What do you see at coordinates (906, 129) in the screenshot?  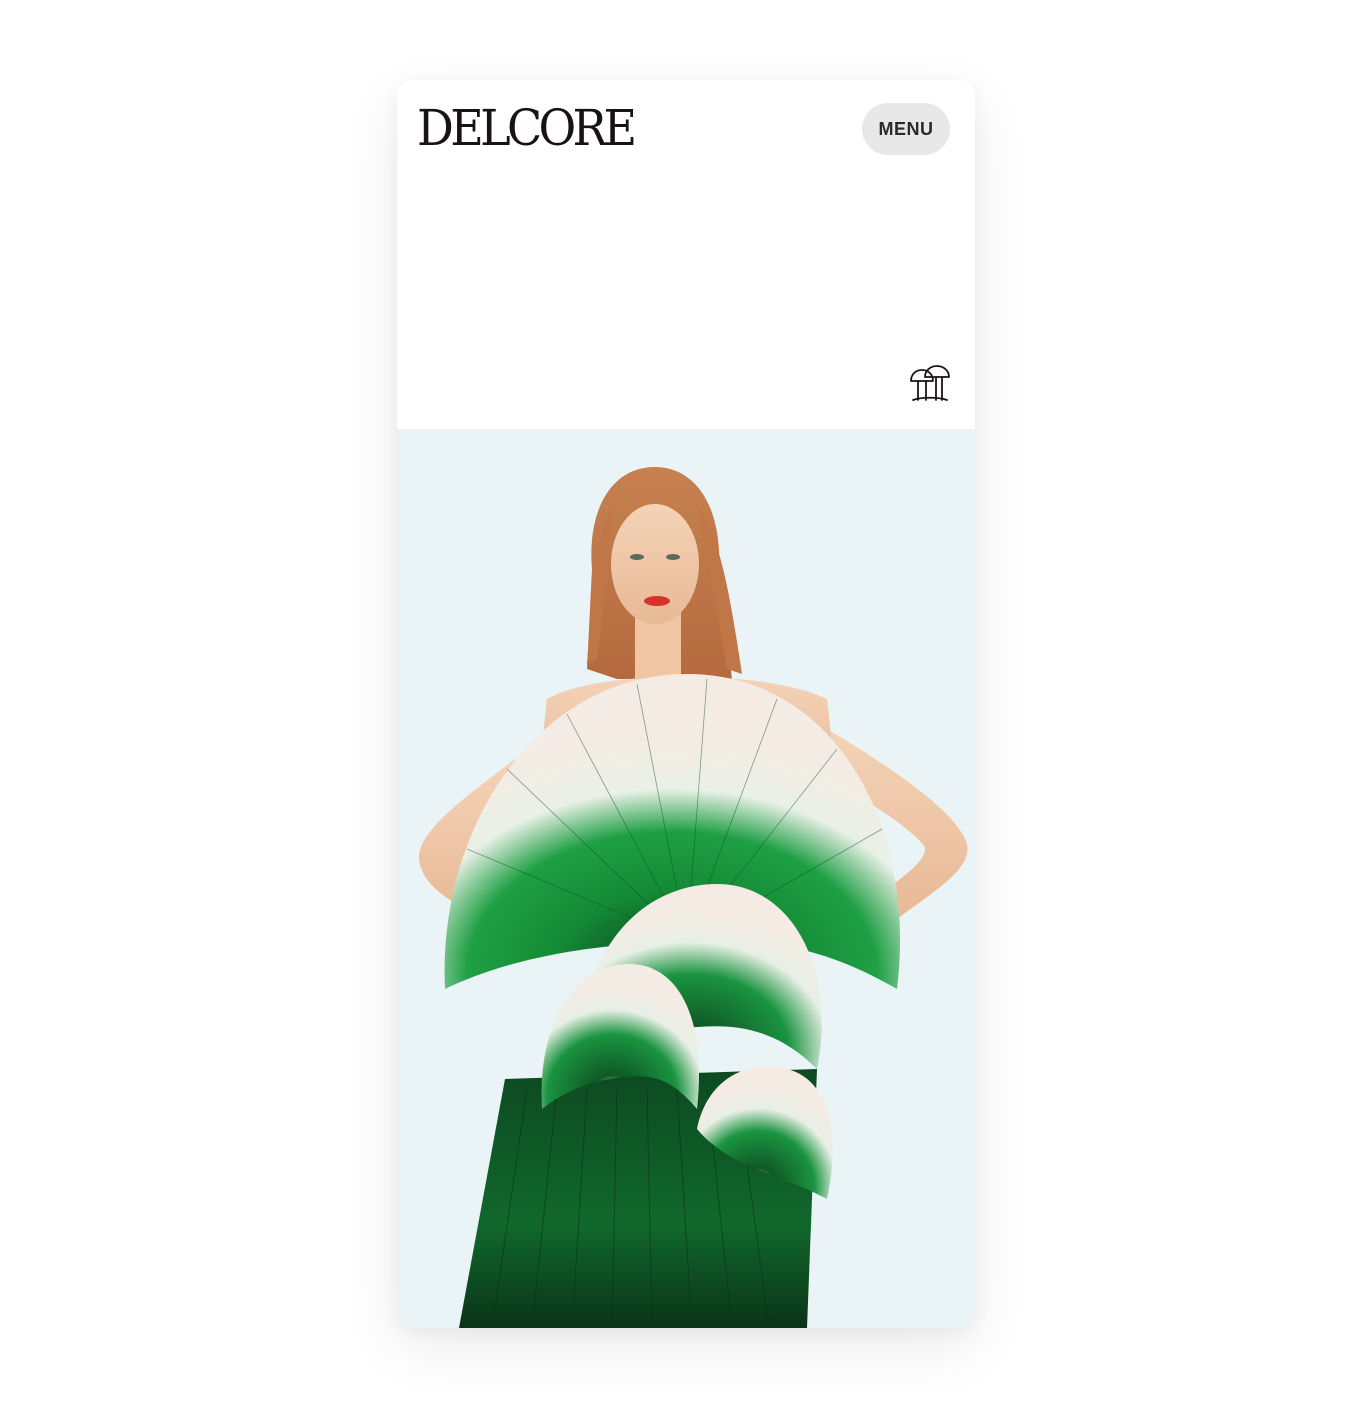 I see `menu-button: MENU` at bounding box center [906, 129].